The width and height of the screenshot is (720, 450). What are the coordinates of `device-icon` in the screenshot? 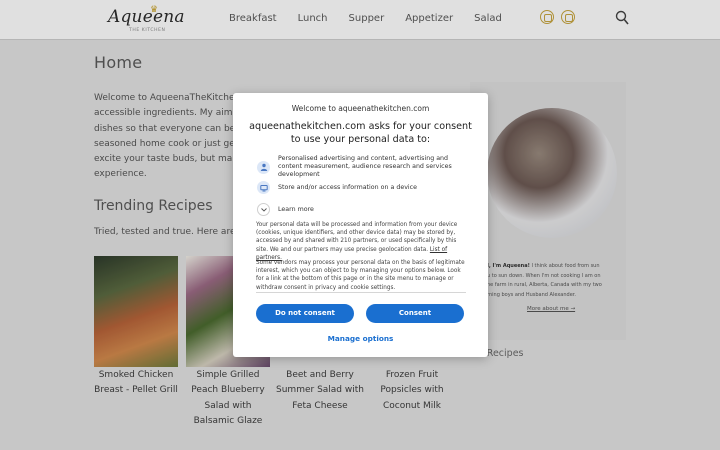 It's located at (263, 187).